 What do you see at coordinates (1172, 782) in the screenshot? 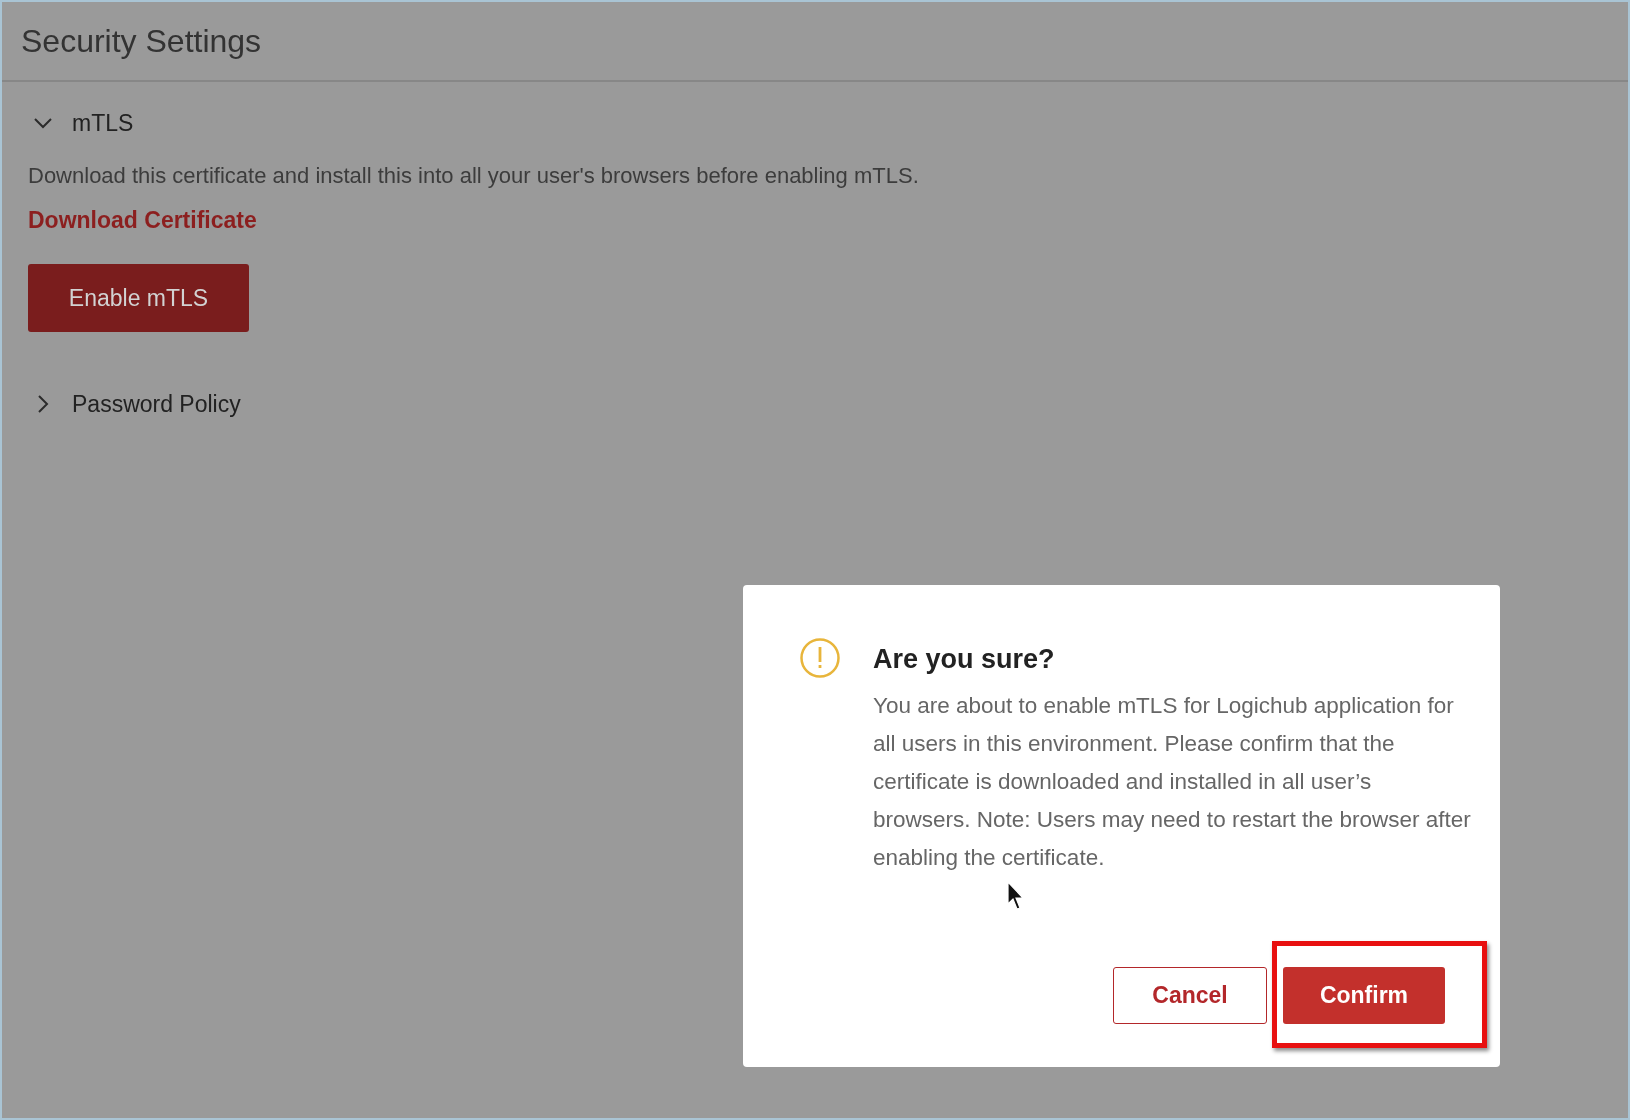
I see `dialog-message: You are about to enable mTLS for Logichub application for all users in this environment. Please confirm that the certificate is downloaded and installed in all user’s browsers. Note: Users may need to restart the browser after enabling the certificate.` at bounding box center [1172, 782].